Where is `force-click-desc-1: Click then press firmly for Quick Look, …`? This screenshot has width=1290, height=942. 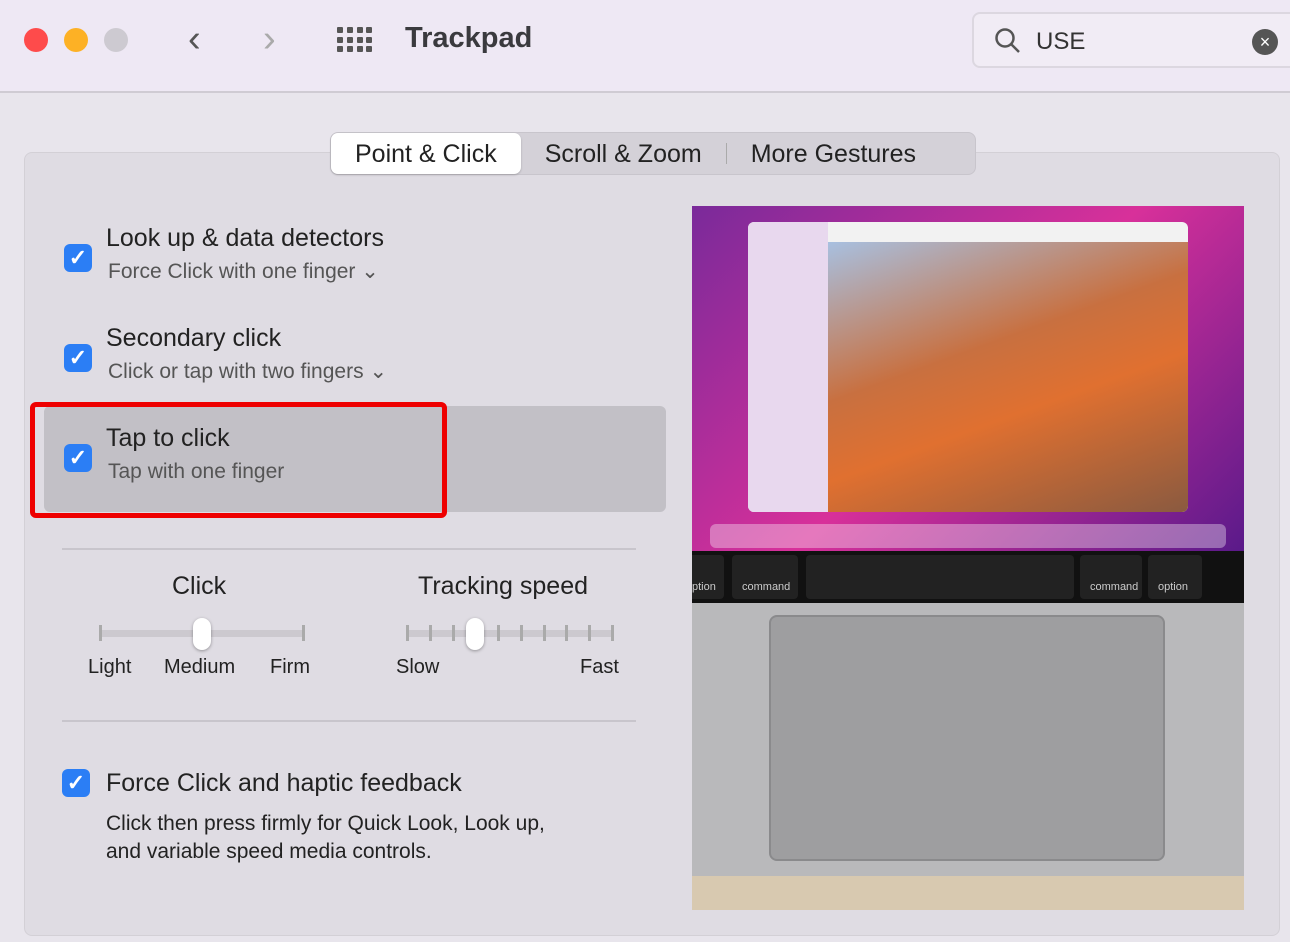
force-click-desc-1: Click then press firmly for Quick Look, … is located at coordinates (325, 823).